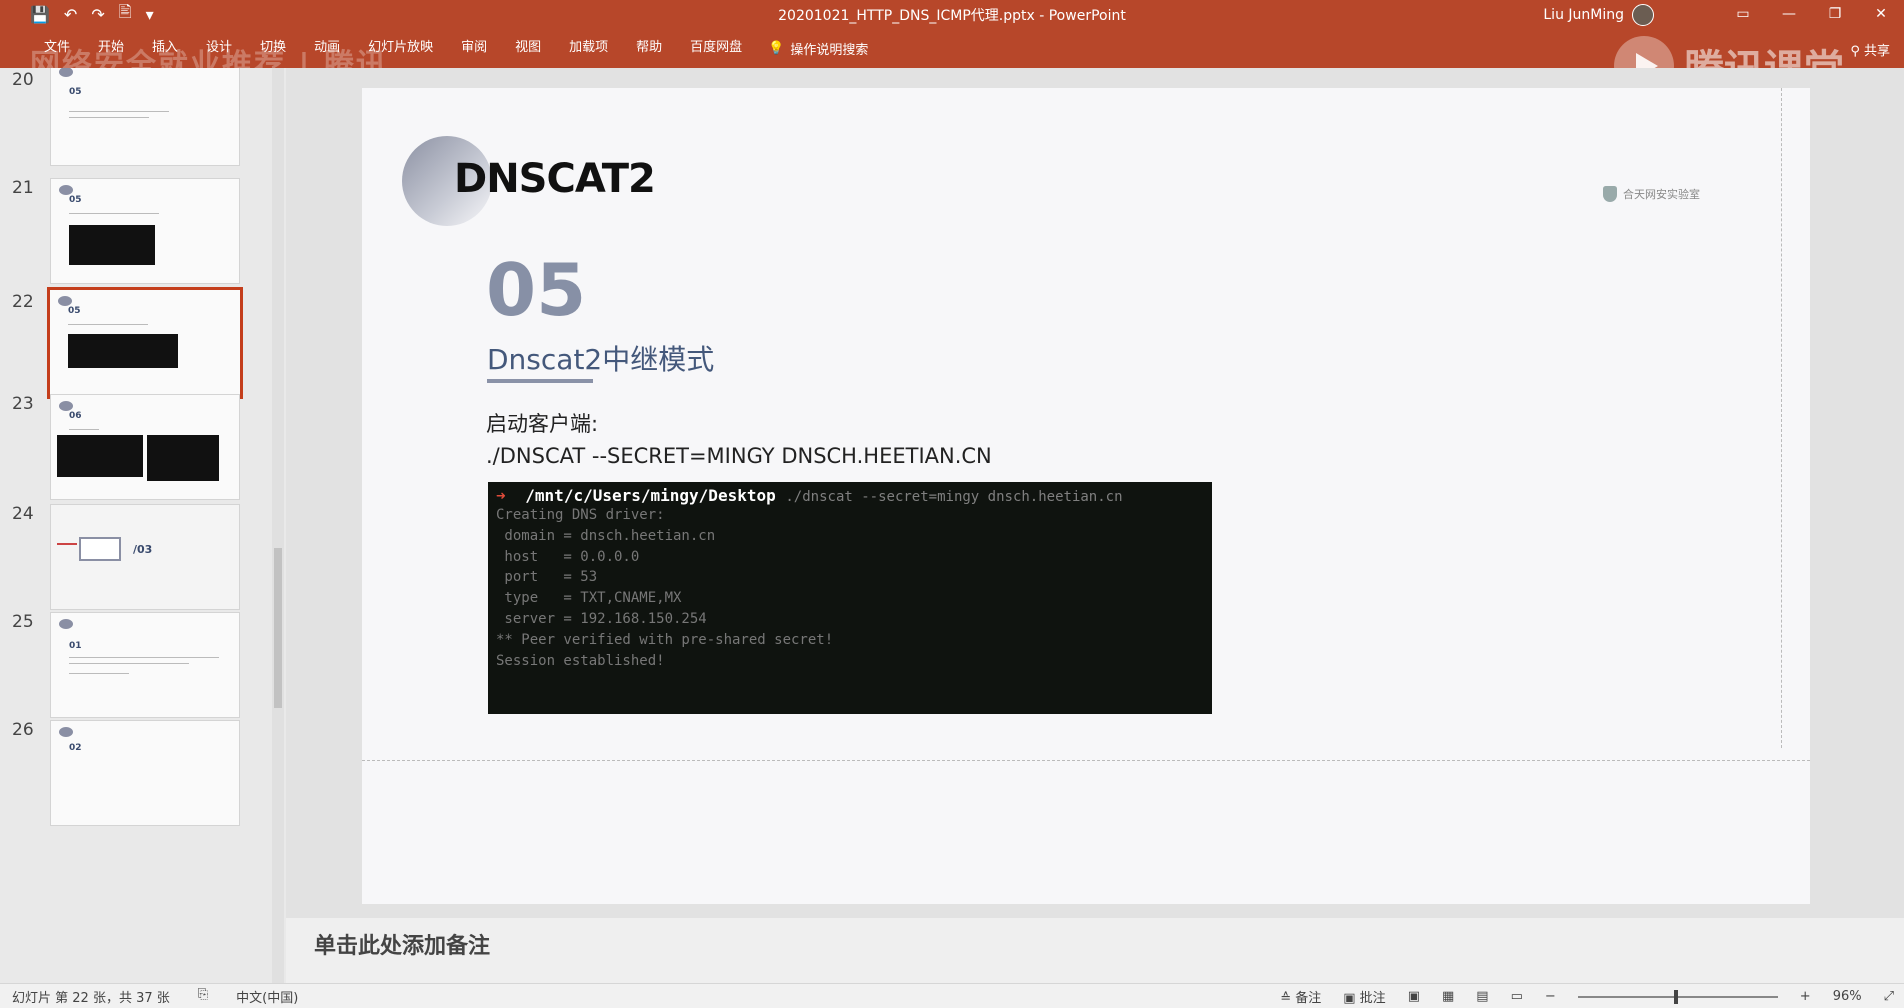 The image size is (1904, 1008). What do you see at coordinates (23, 188) in the screenshot?
I see `thumbnail-number: 21` at bounding box center [23, 188].